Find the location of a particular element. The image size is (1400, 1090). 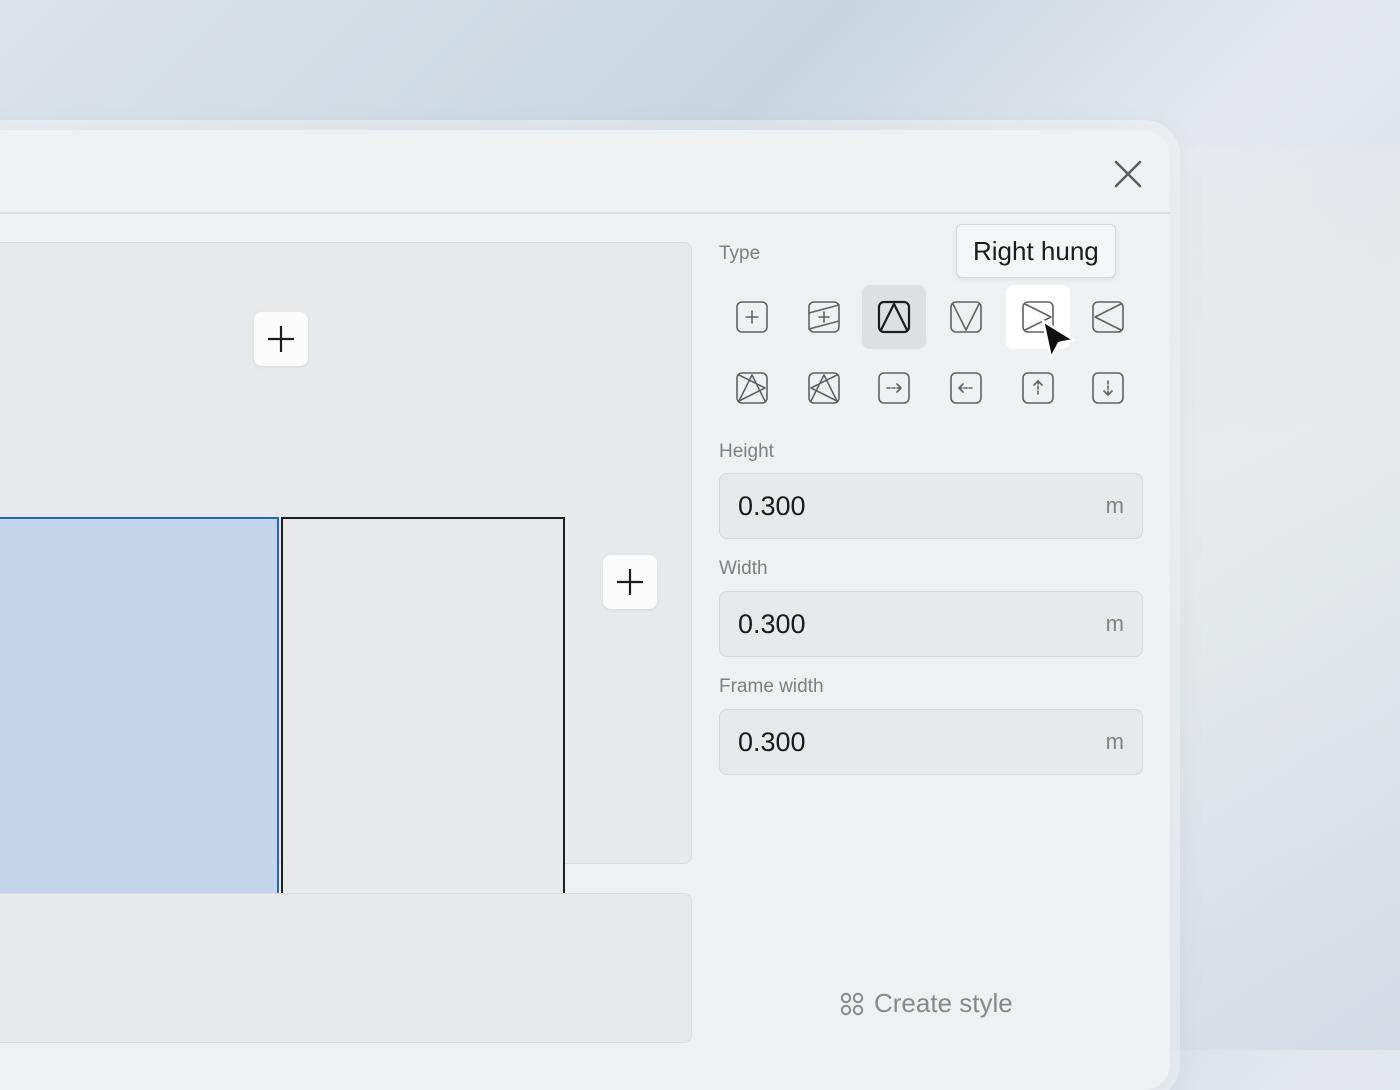

type-option-bottom-hung is located at coordinates (966, 317).